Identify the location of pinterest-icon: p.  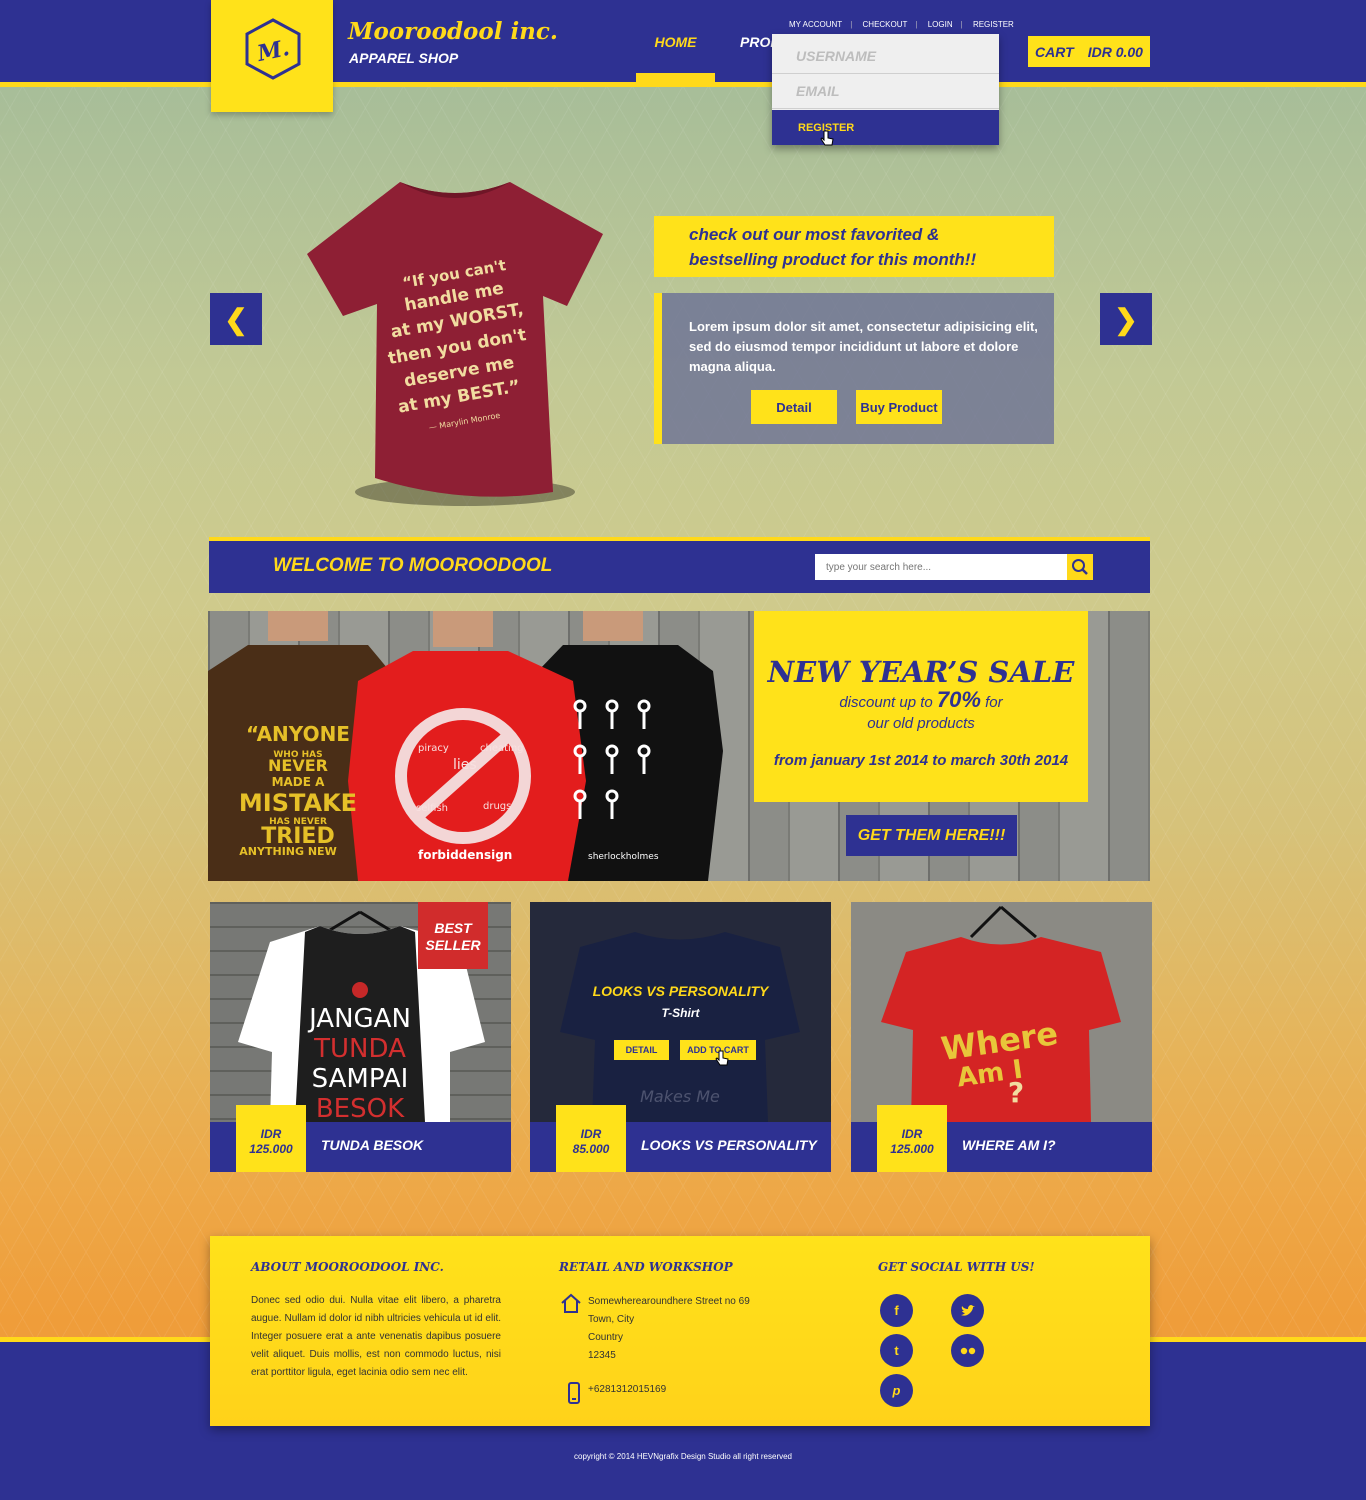
(896, 1390).